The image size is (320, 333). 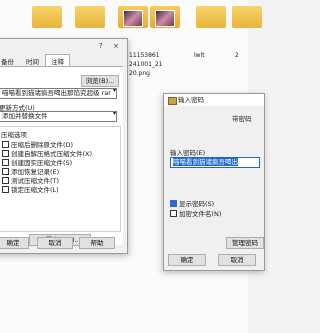 I want to click on tab-bar: 备份 时间 注释, so click(x=35, y=60).